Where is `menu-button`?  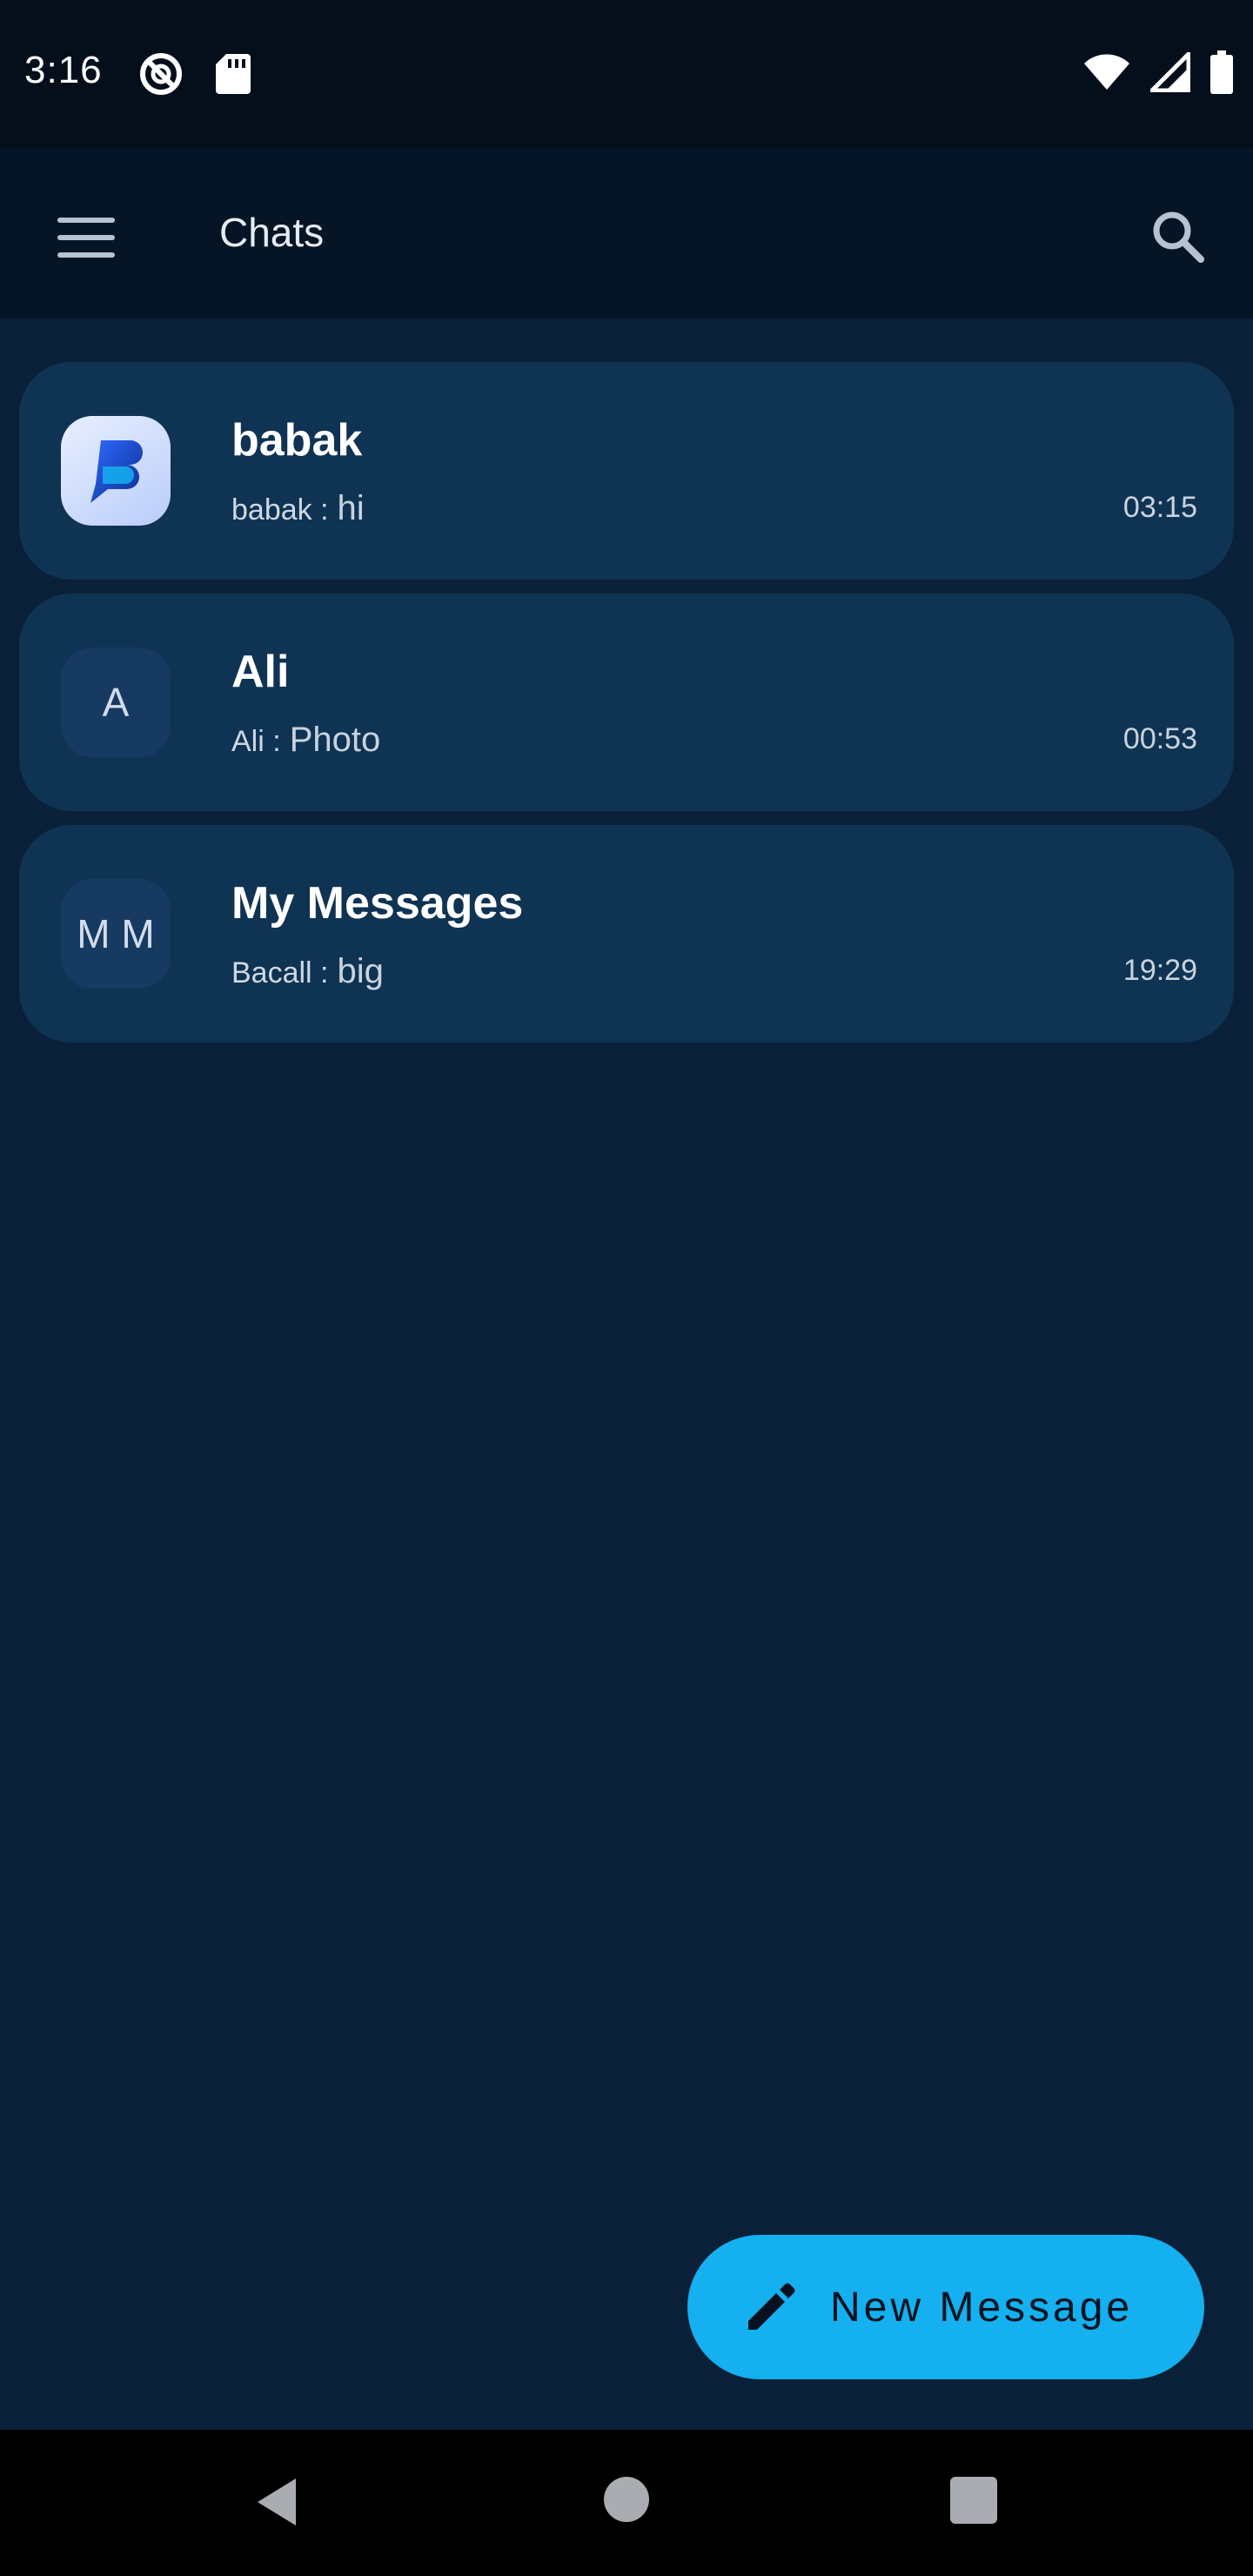 menu-button is located at coordinates (84, 237).